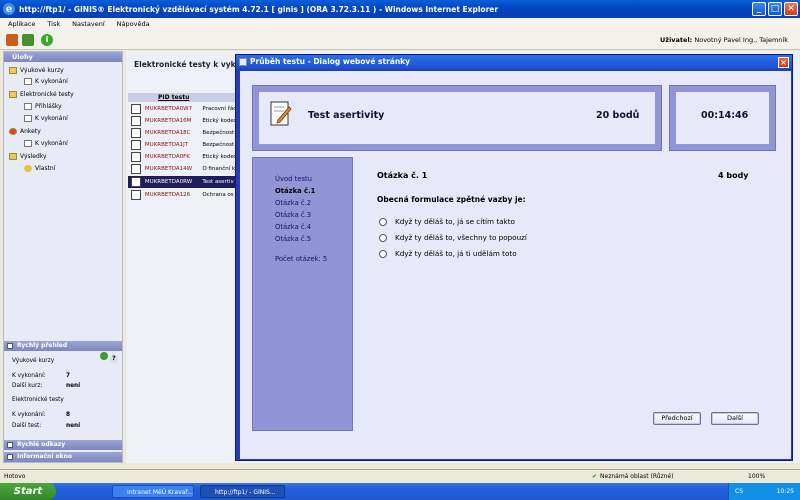 Image resolution: width=800 pixels, height=500 pixels. Describe the element at coordinates (63, 346) in the screenshot. I see `quick-overview-header: Rychlý přehled` at that location.